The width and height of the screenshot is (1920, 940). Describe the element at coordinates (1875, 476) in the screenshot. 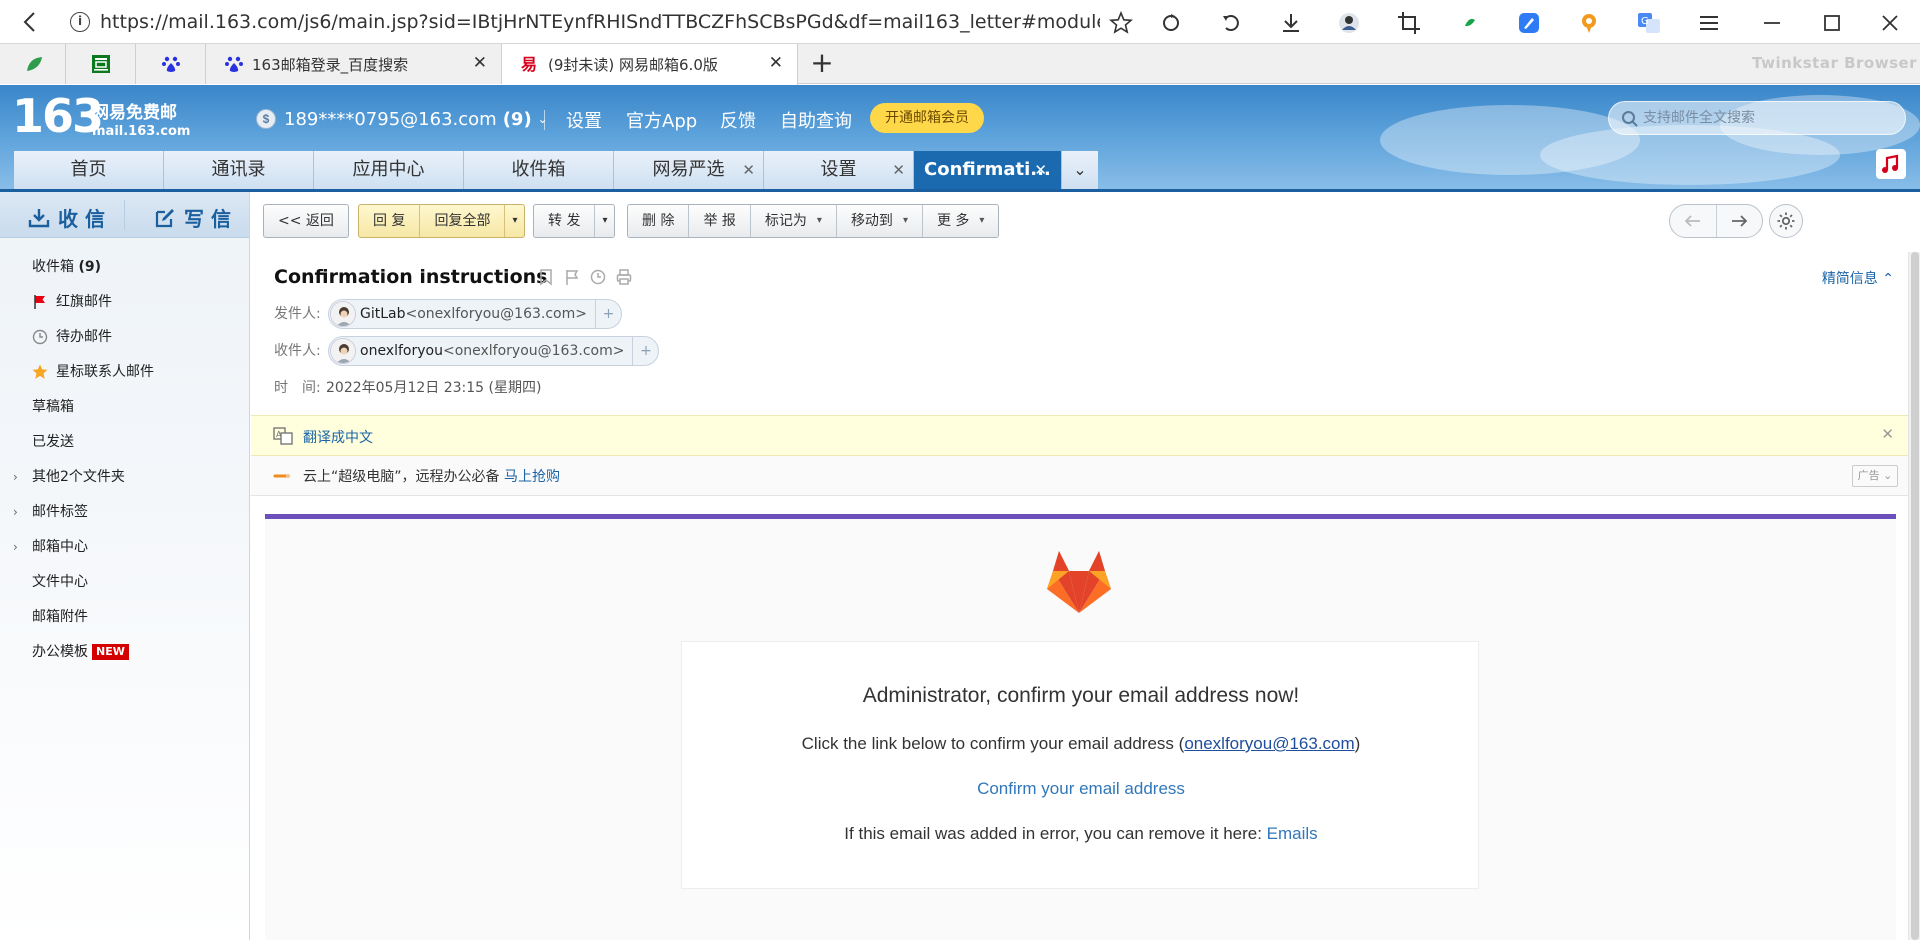

I see `ad-tag: 广告 ⌄` at that location.